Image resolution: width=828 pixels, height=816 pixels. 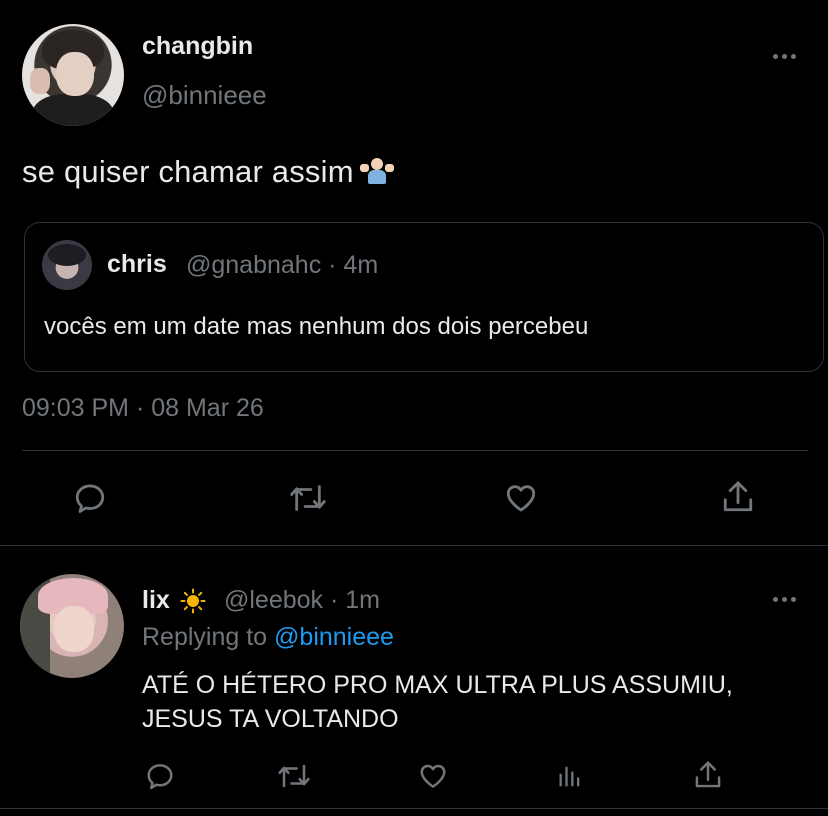 I want to click on replying-mention-link: @binnieee, so click(x=334, y=637).